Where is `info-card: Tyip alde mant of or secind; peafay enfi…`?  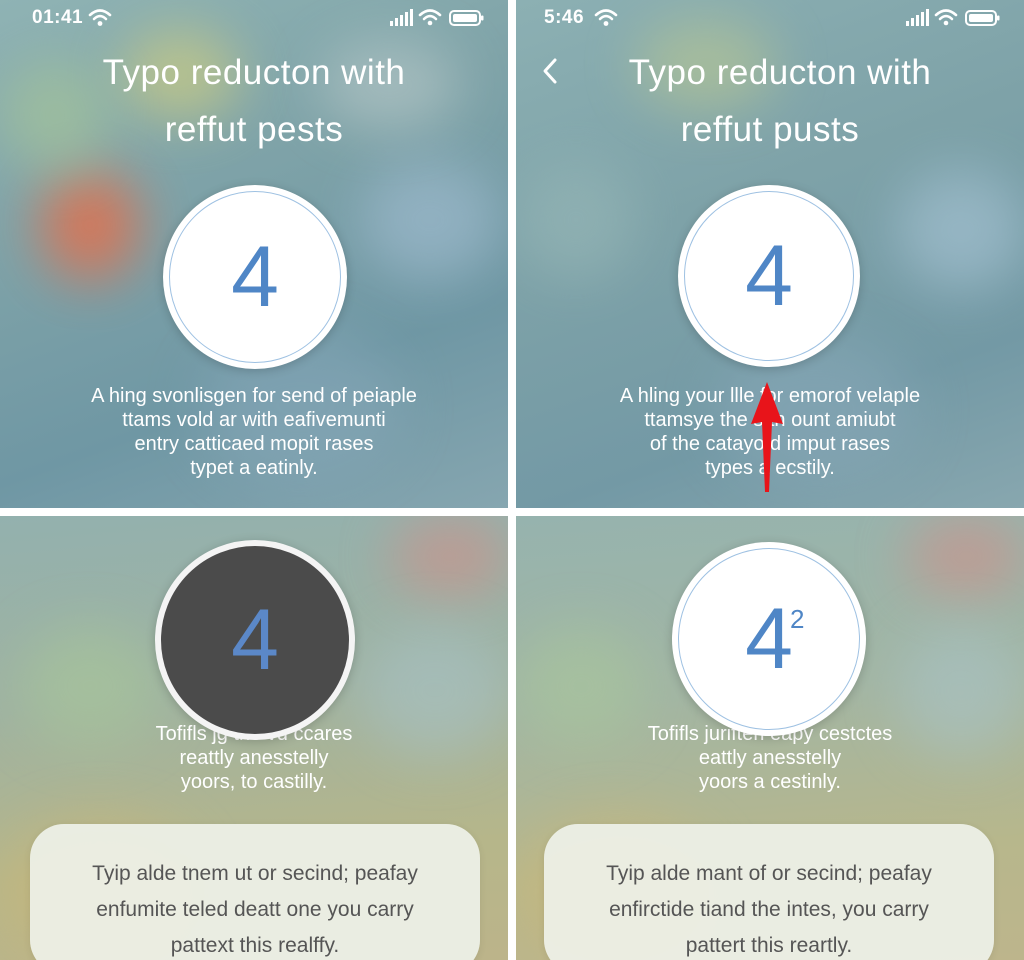
info-card: Tyip alde mant of or secind; peafay enfi… is located at coordinates (769, 892).